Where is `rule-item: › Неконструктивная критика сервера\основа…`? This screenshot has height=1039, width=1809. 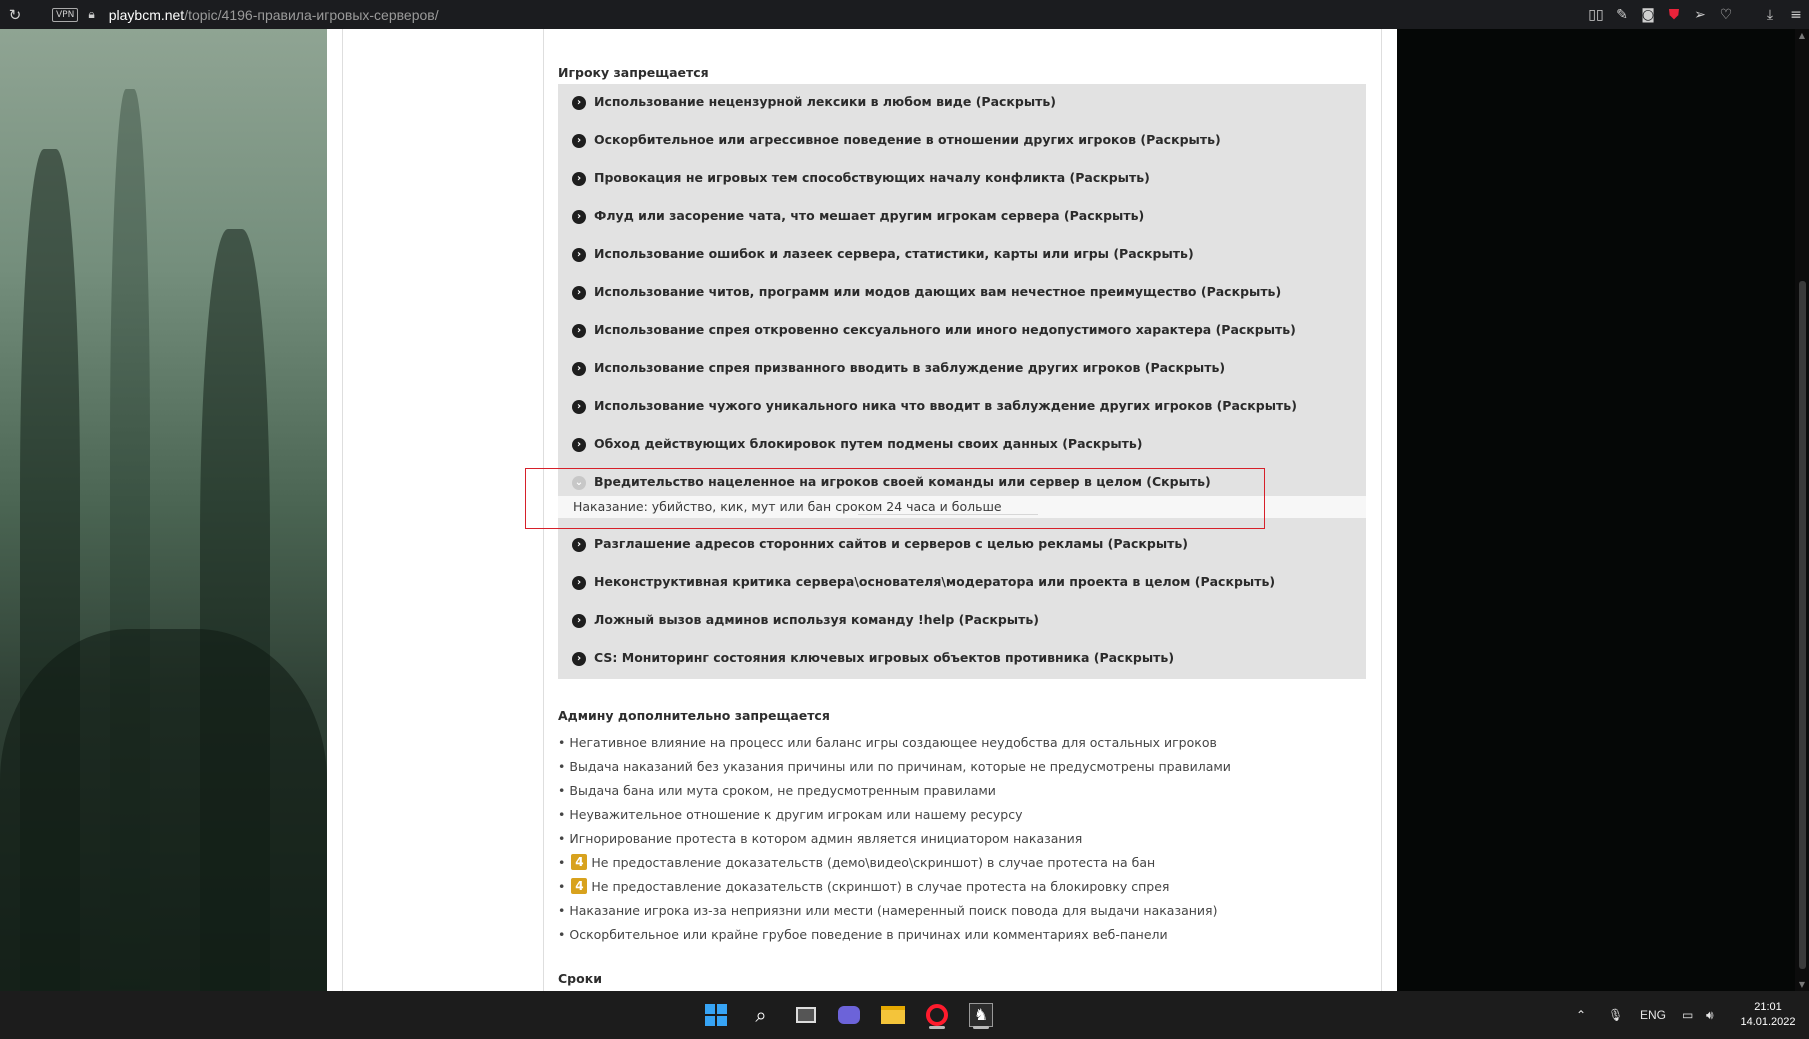 rule-item: › Неконструктивная критика сервера\основа… is located at coordinates (962, 583).